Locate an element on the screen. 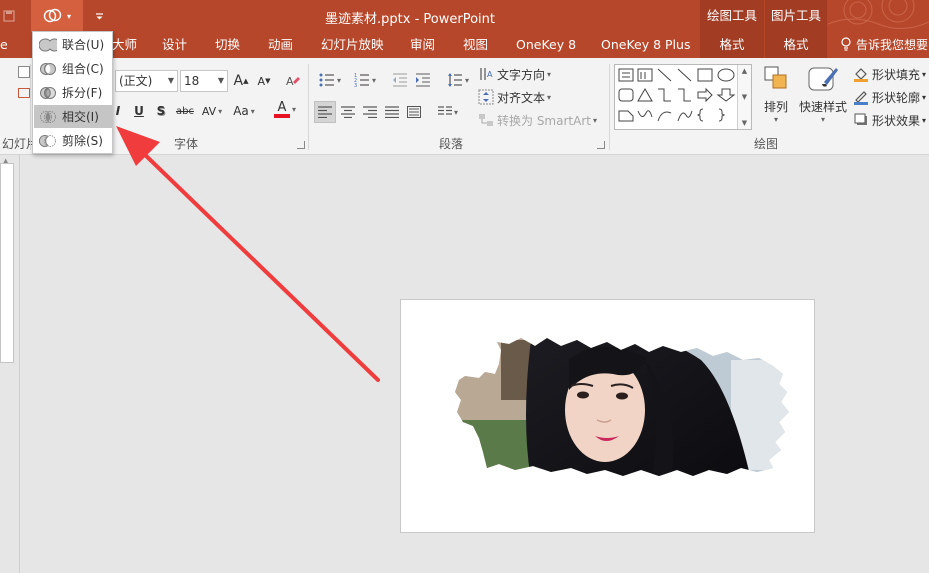  combine-icon is located at coordinates (48, 68).